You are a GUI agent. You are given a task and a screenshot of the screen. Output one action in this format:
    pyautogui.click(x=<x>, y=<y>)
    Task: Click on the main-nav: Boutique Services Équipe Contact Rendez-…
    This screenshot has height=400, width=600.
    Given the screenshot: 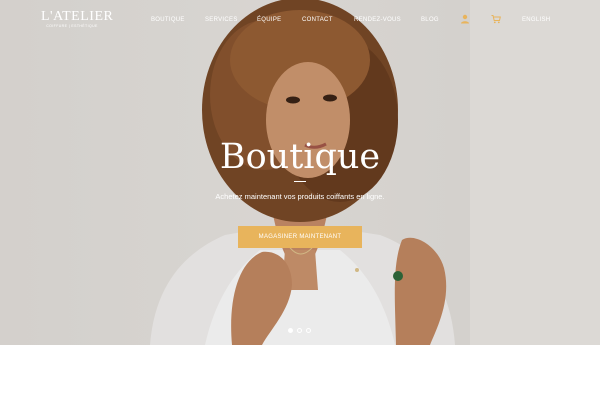 What is the action you would take?
    pyautogui.click(x=300, y=21)
    